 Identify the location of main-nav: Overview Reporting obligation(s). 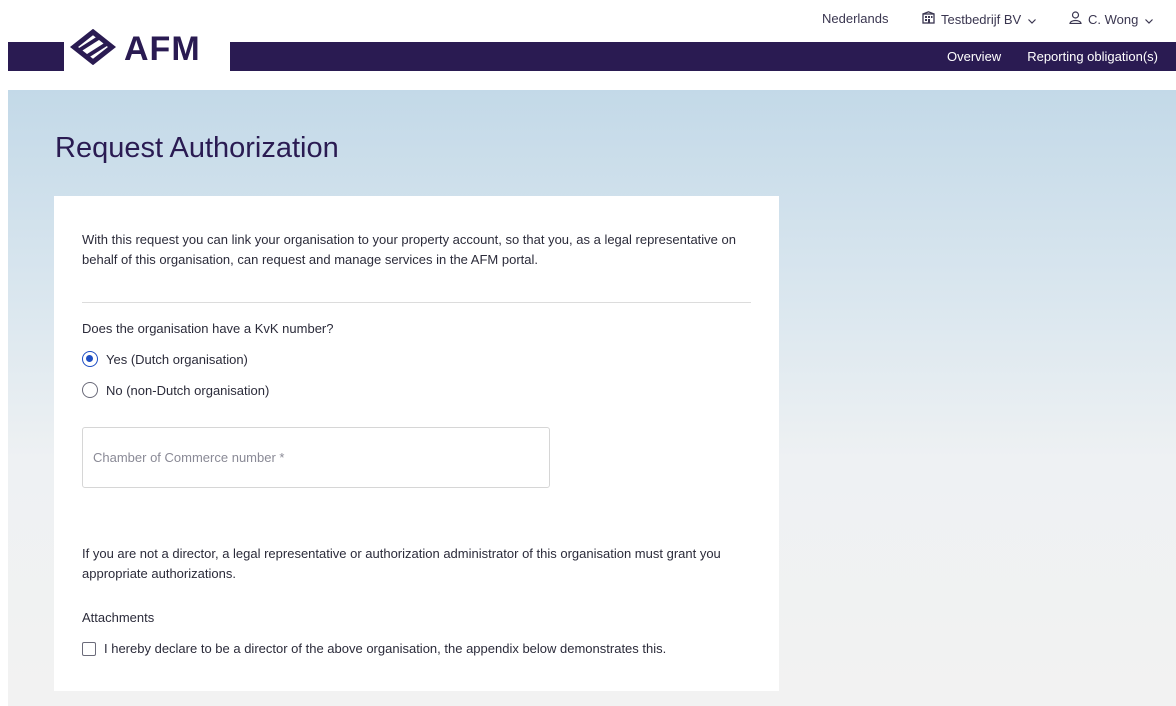
(1052, 56).